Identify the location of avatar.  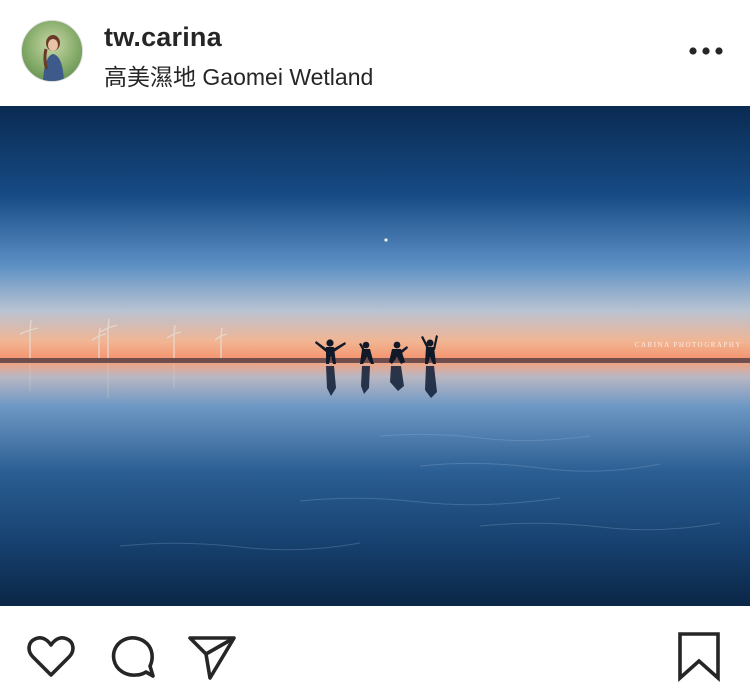
(52, 51).